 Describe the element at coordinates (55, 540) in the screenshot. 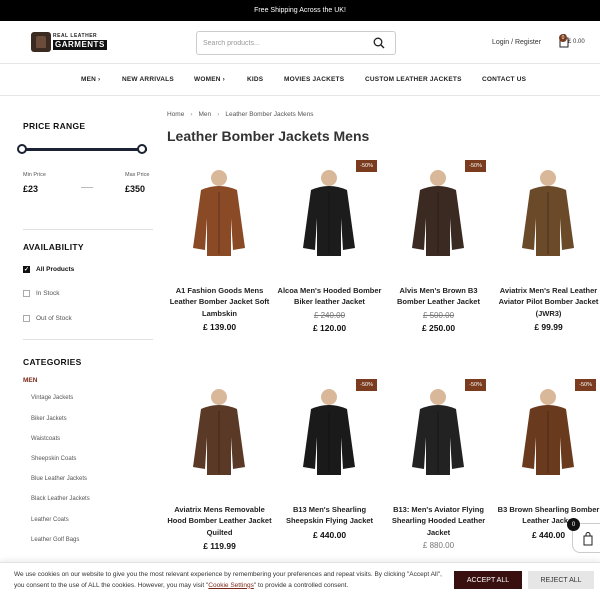

I see `subcategory-item: Leather Golf Bags` at that location.